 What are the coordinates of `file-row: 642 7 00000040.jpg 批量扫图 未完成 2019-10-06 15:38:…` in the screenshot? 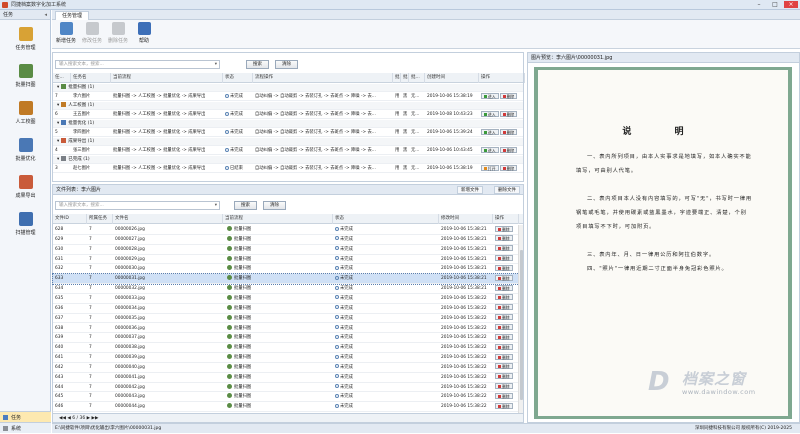 It's located at (286, 368).